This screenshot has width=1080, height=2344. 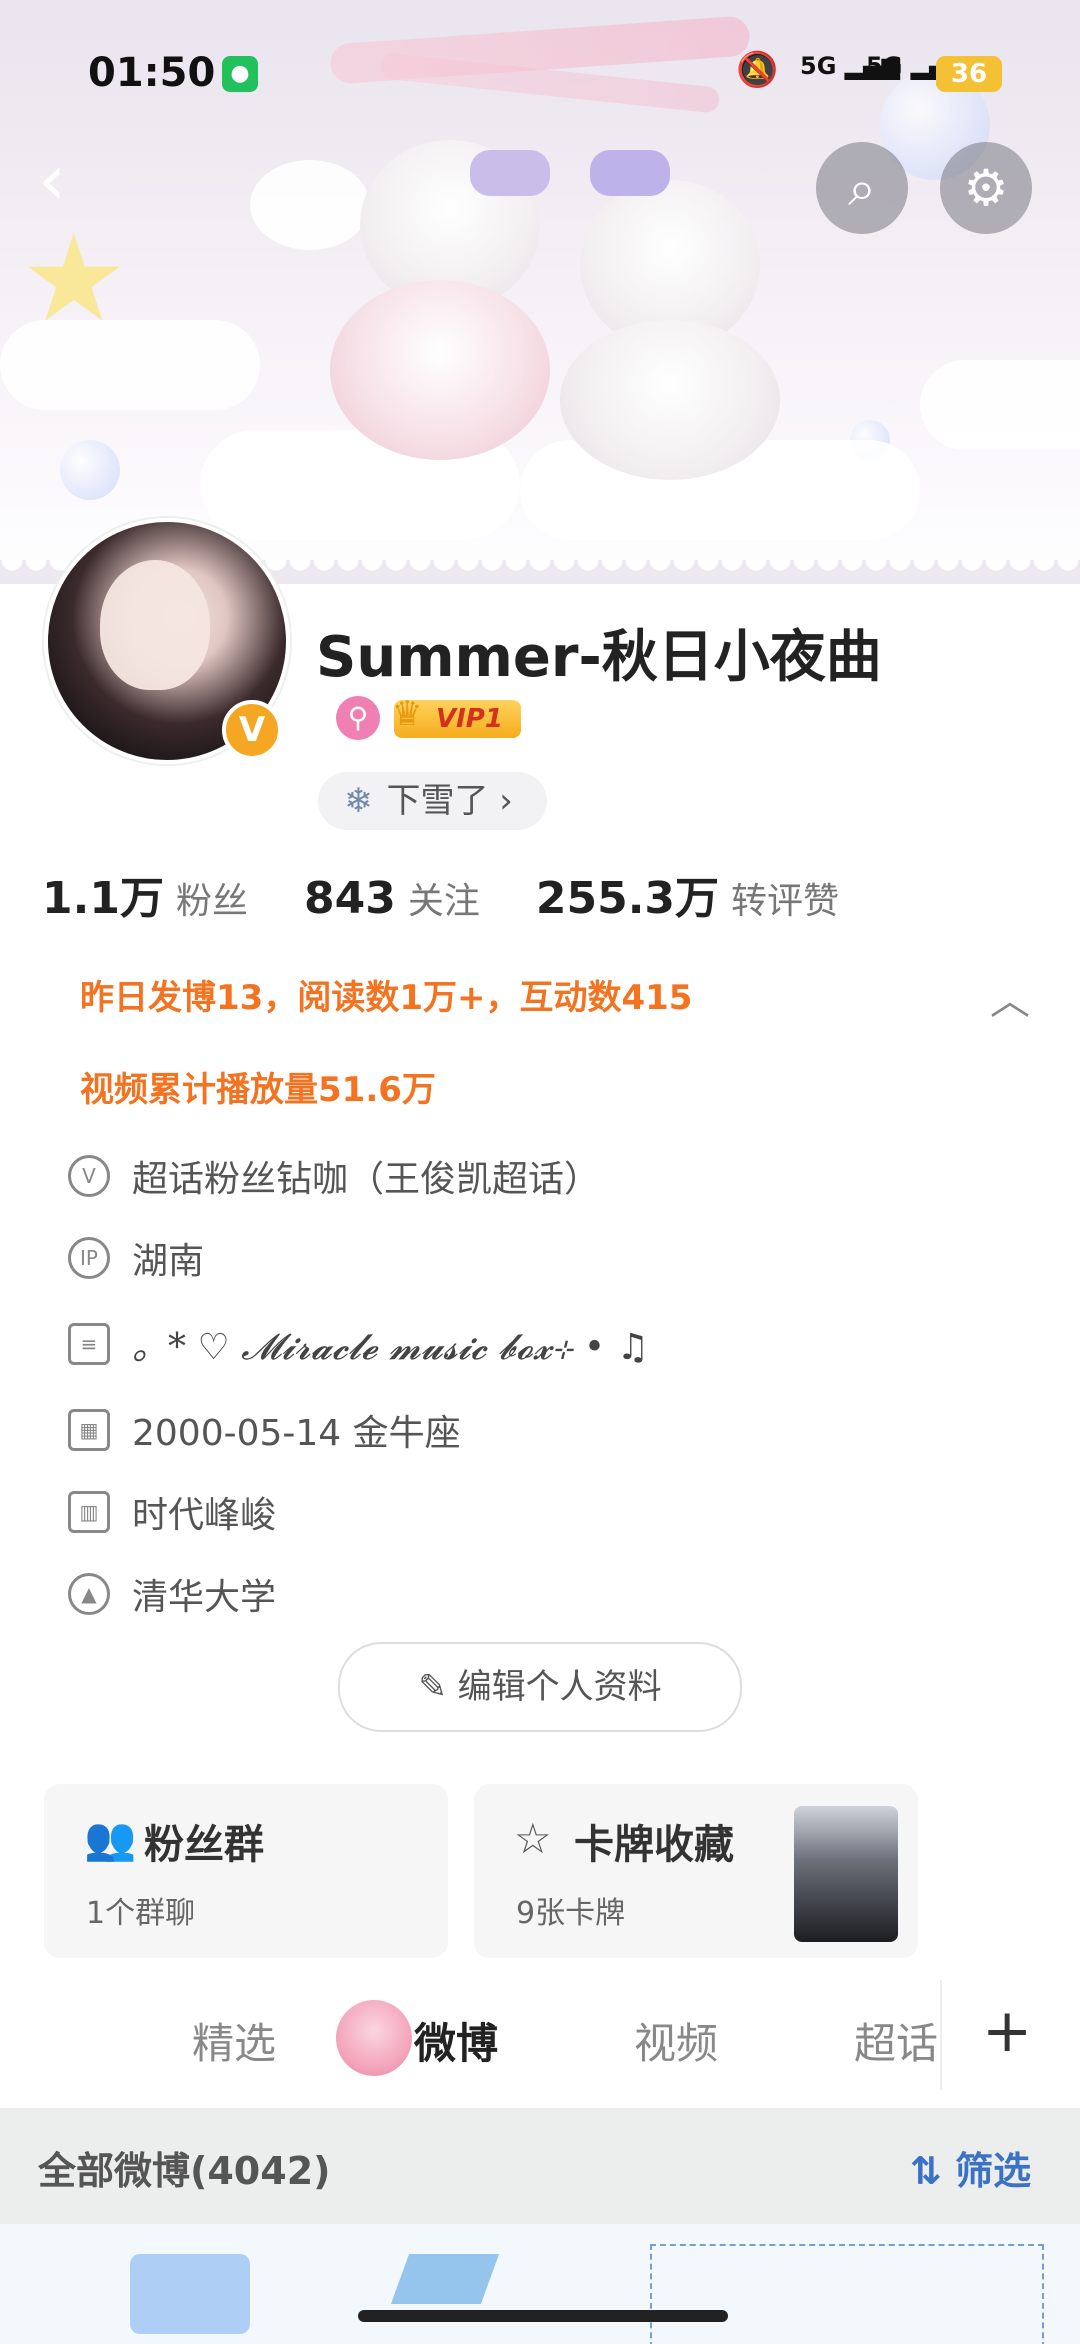 I want to click on all-posts-label: 全部微博(4042), so click(x=184, y=2167).